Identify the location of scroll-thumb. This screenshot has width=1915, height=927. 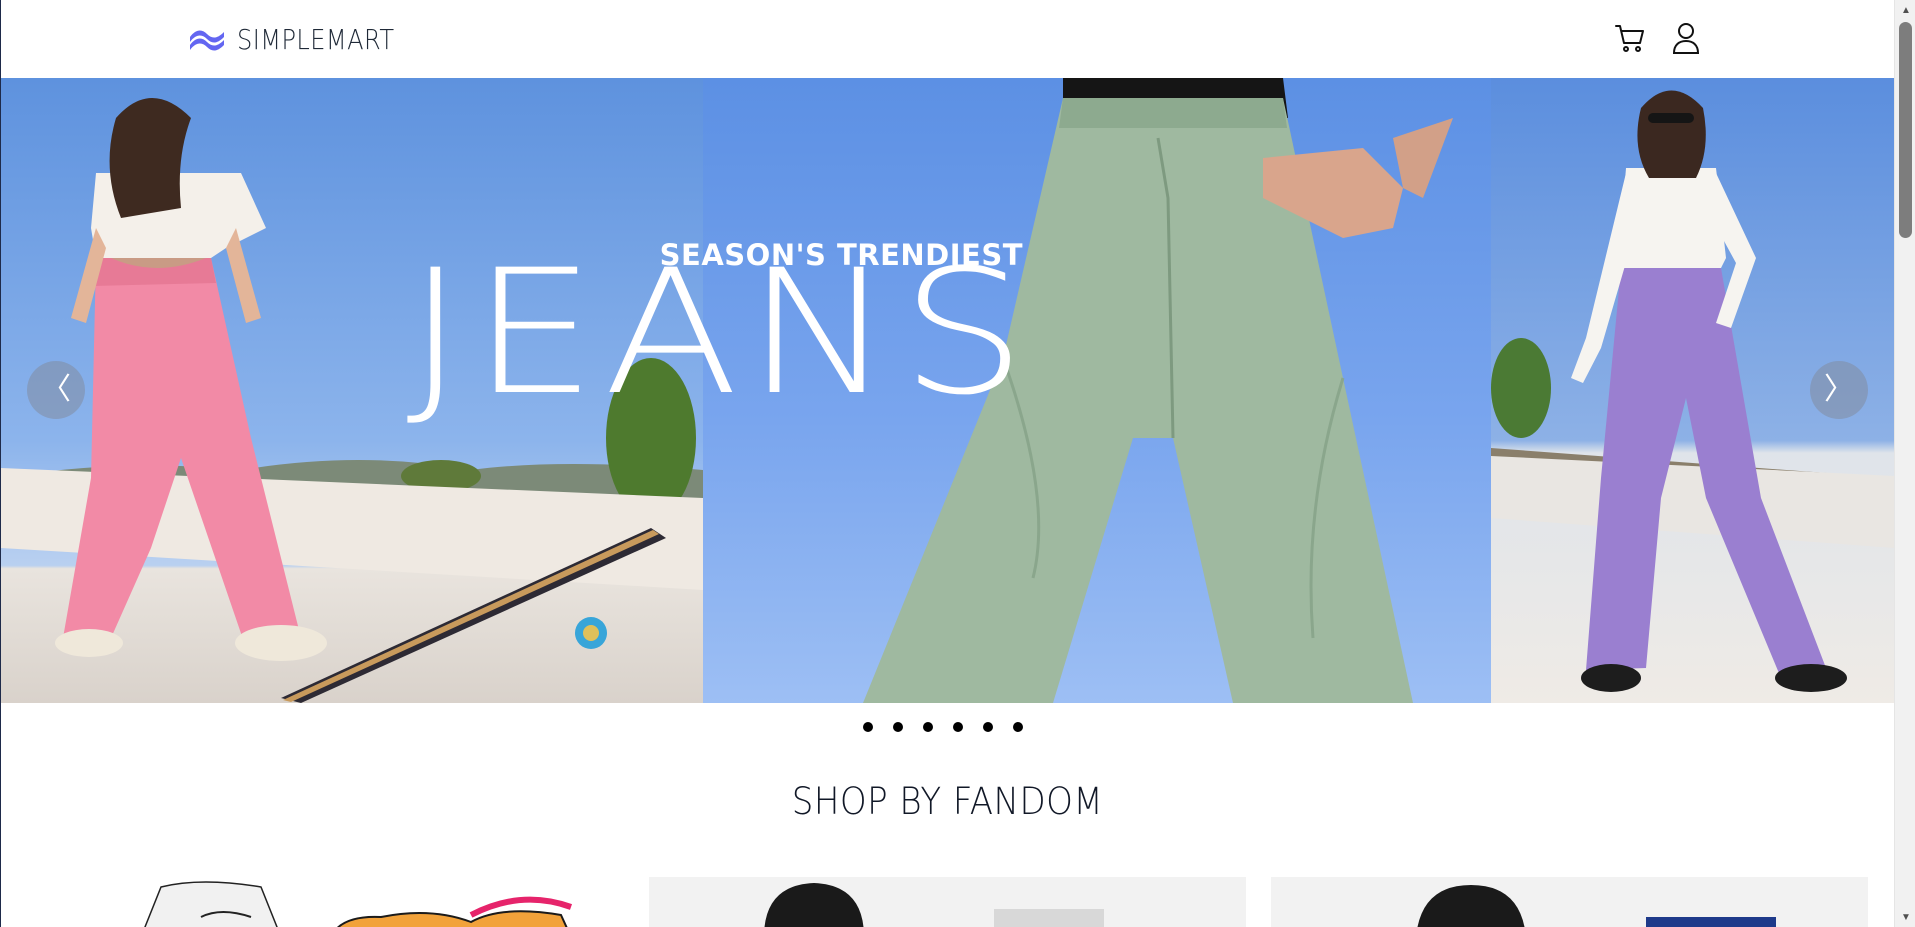
(1905, 130).